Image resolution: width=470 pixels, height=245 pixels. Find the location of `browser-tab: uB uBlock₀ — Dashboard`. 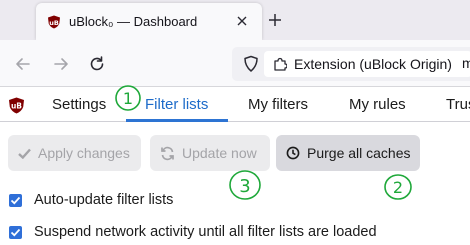

browser-tab: uB uBlock₀ — Dashboard is located at coordinates (149, 21).